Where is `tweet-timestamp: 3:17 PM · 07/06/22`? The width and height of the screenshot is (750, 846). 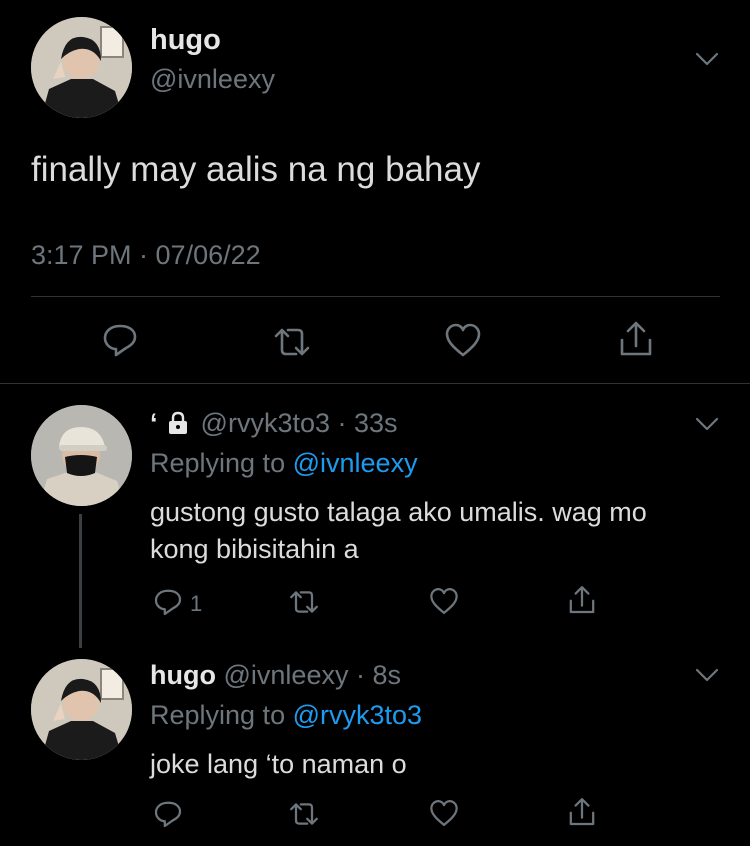 tweet-timestamp: 3:17 PM · 07/06/22 is located at coordinates (146, 255).